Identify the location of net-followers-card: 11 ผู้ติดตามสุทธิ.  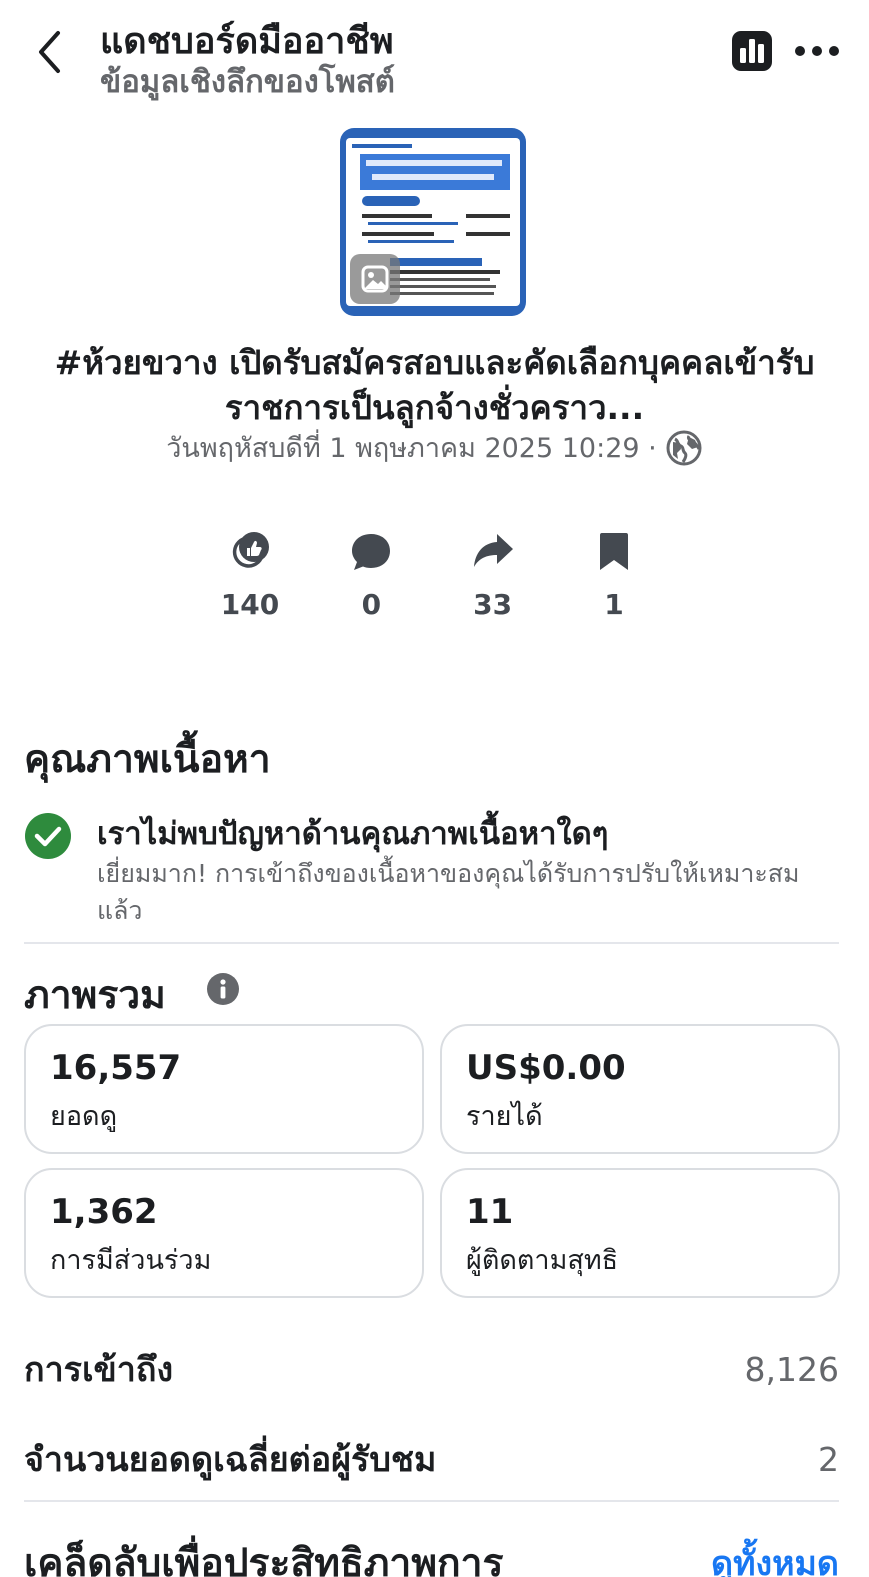
(640, 1233).